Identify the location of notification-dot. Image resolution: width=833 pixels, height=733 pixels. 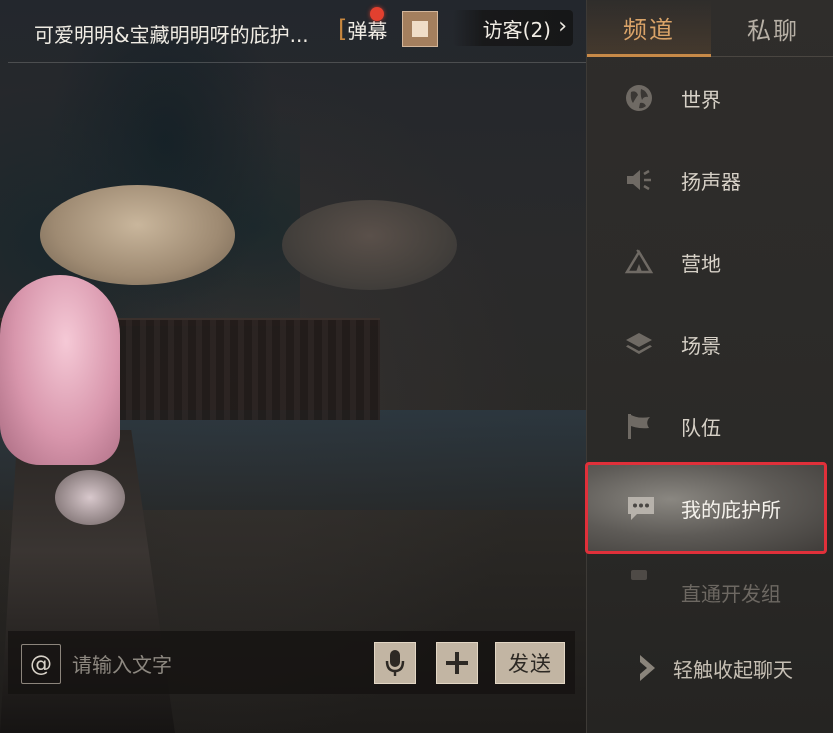
(377, 14).